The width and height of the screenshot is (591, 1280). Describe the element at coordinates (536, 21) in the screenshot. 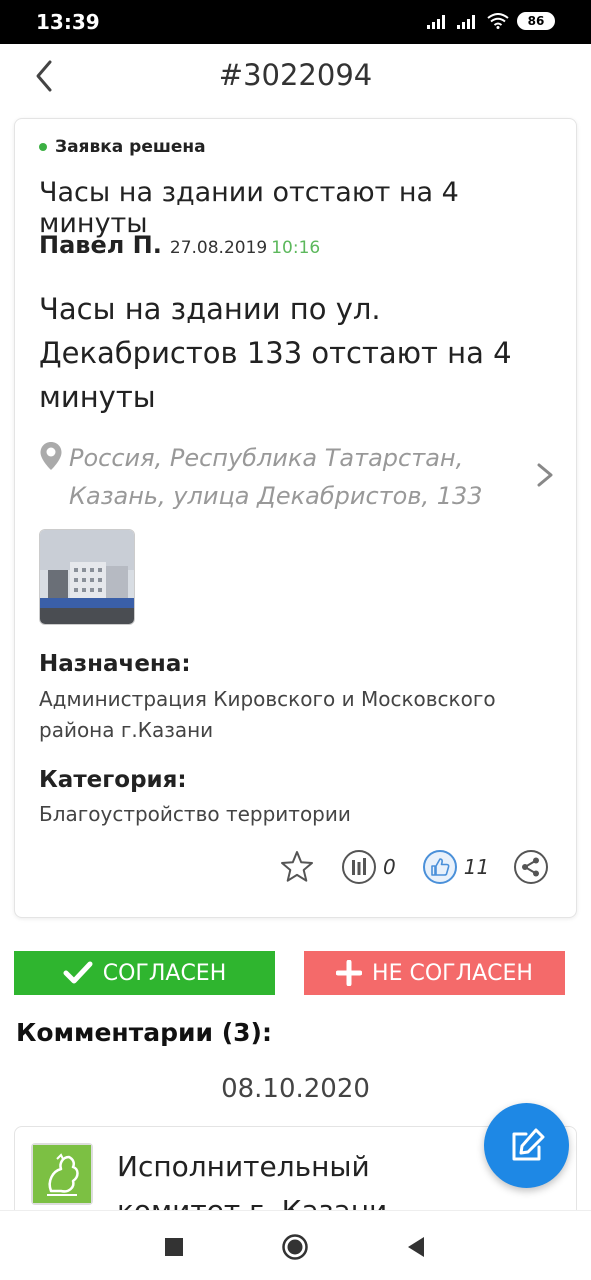

I see `battery-indicator: 86` at that location.